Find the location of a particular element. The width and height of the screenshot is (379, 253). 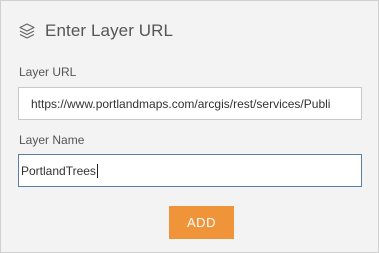

add-button: ADD is located at coordinates (201, 222).